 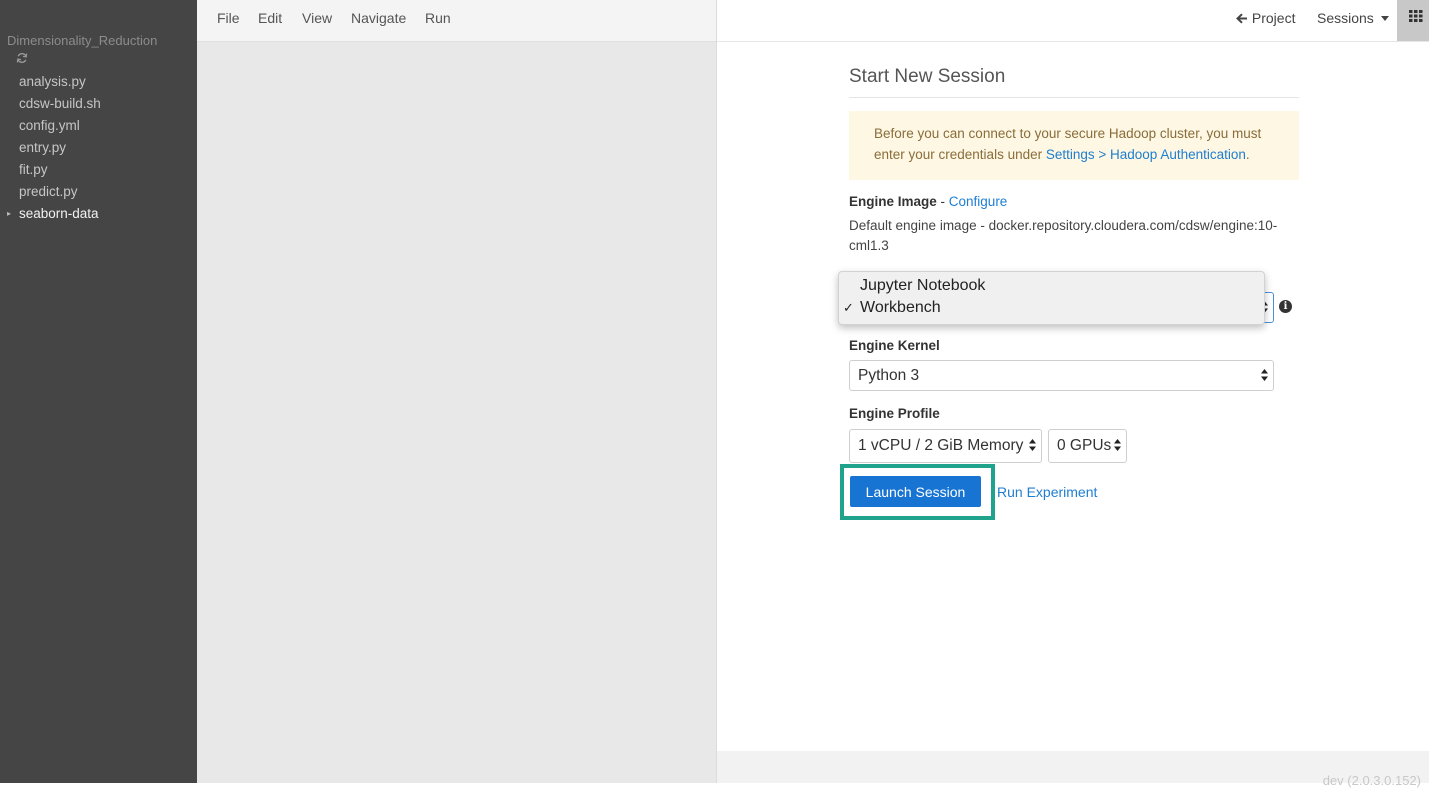 I want to click on version-text: dev (2.0.3.0.152), so click(x=1371, y=780).